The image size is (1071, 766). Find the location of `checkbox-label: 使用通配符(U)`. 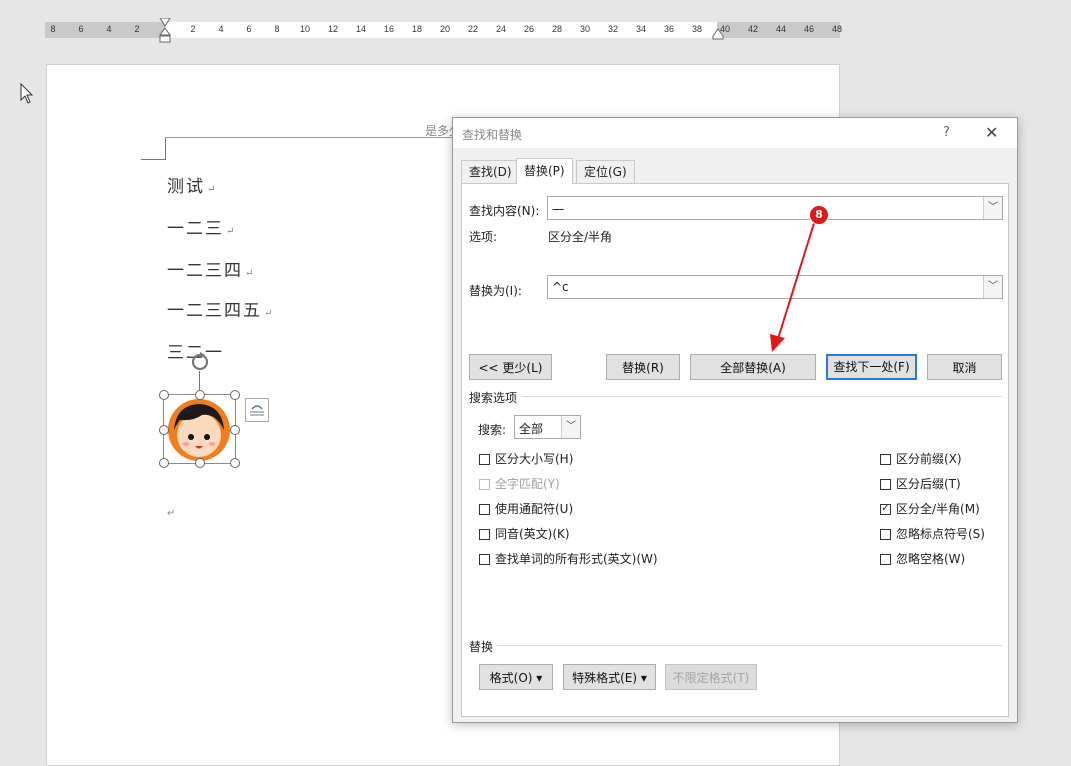

checkbox-label: 使用通配符(U) is located at coordinates (534, 509).